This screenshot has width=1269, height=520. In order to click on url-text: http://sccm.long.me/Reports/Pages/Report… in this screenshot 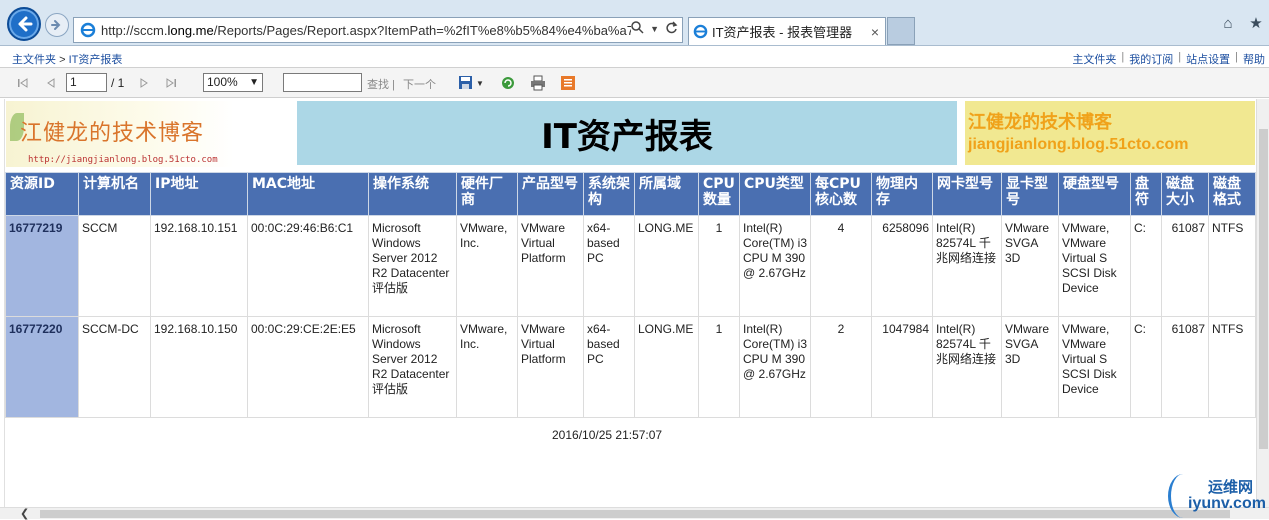, I will do `click(366, 30)`.